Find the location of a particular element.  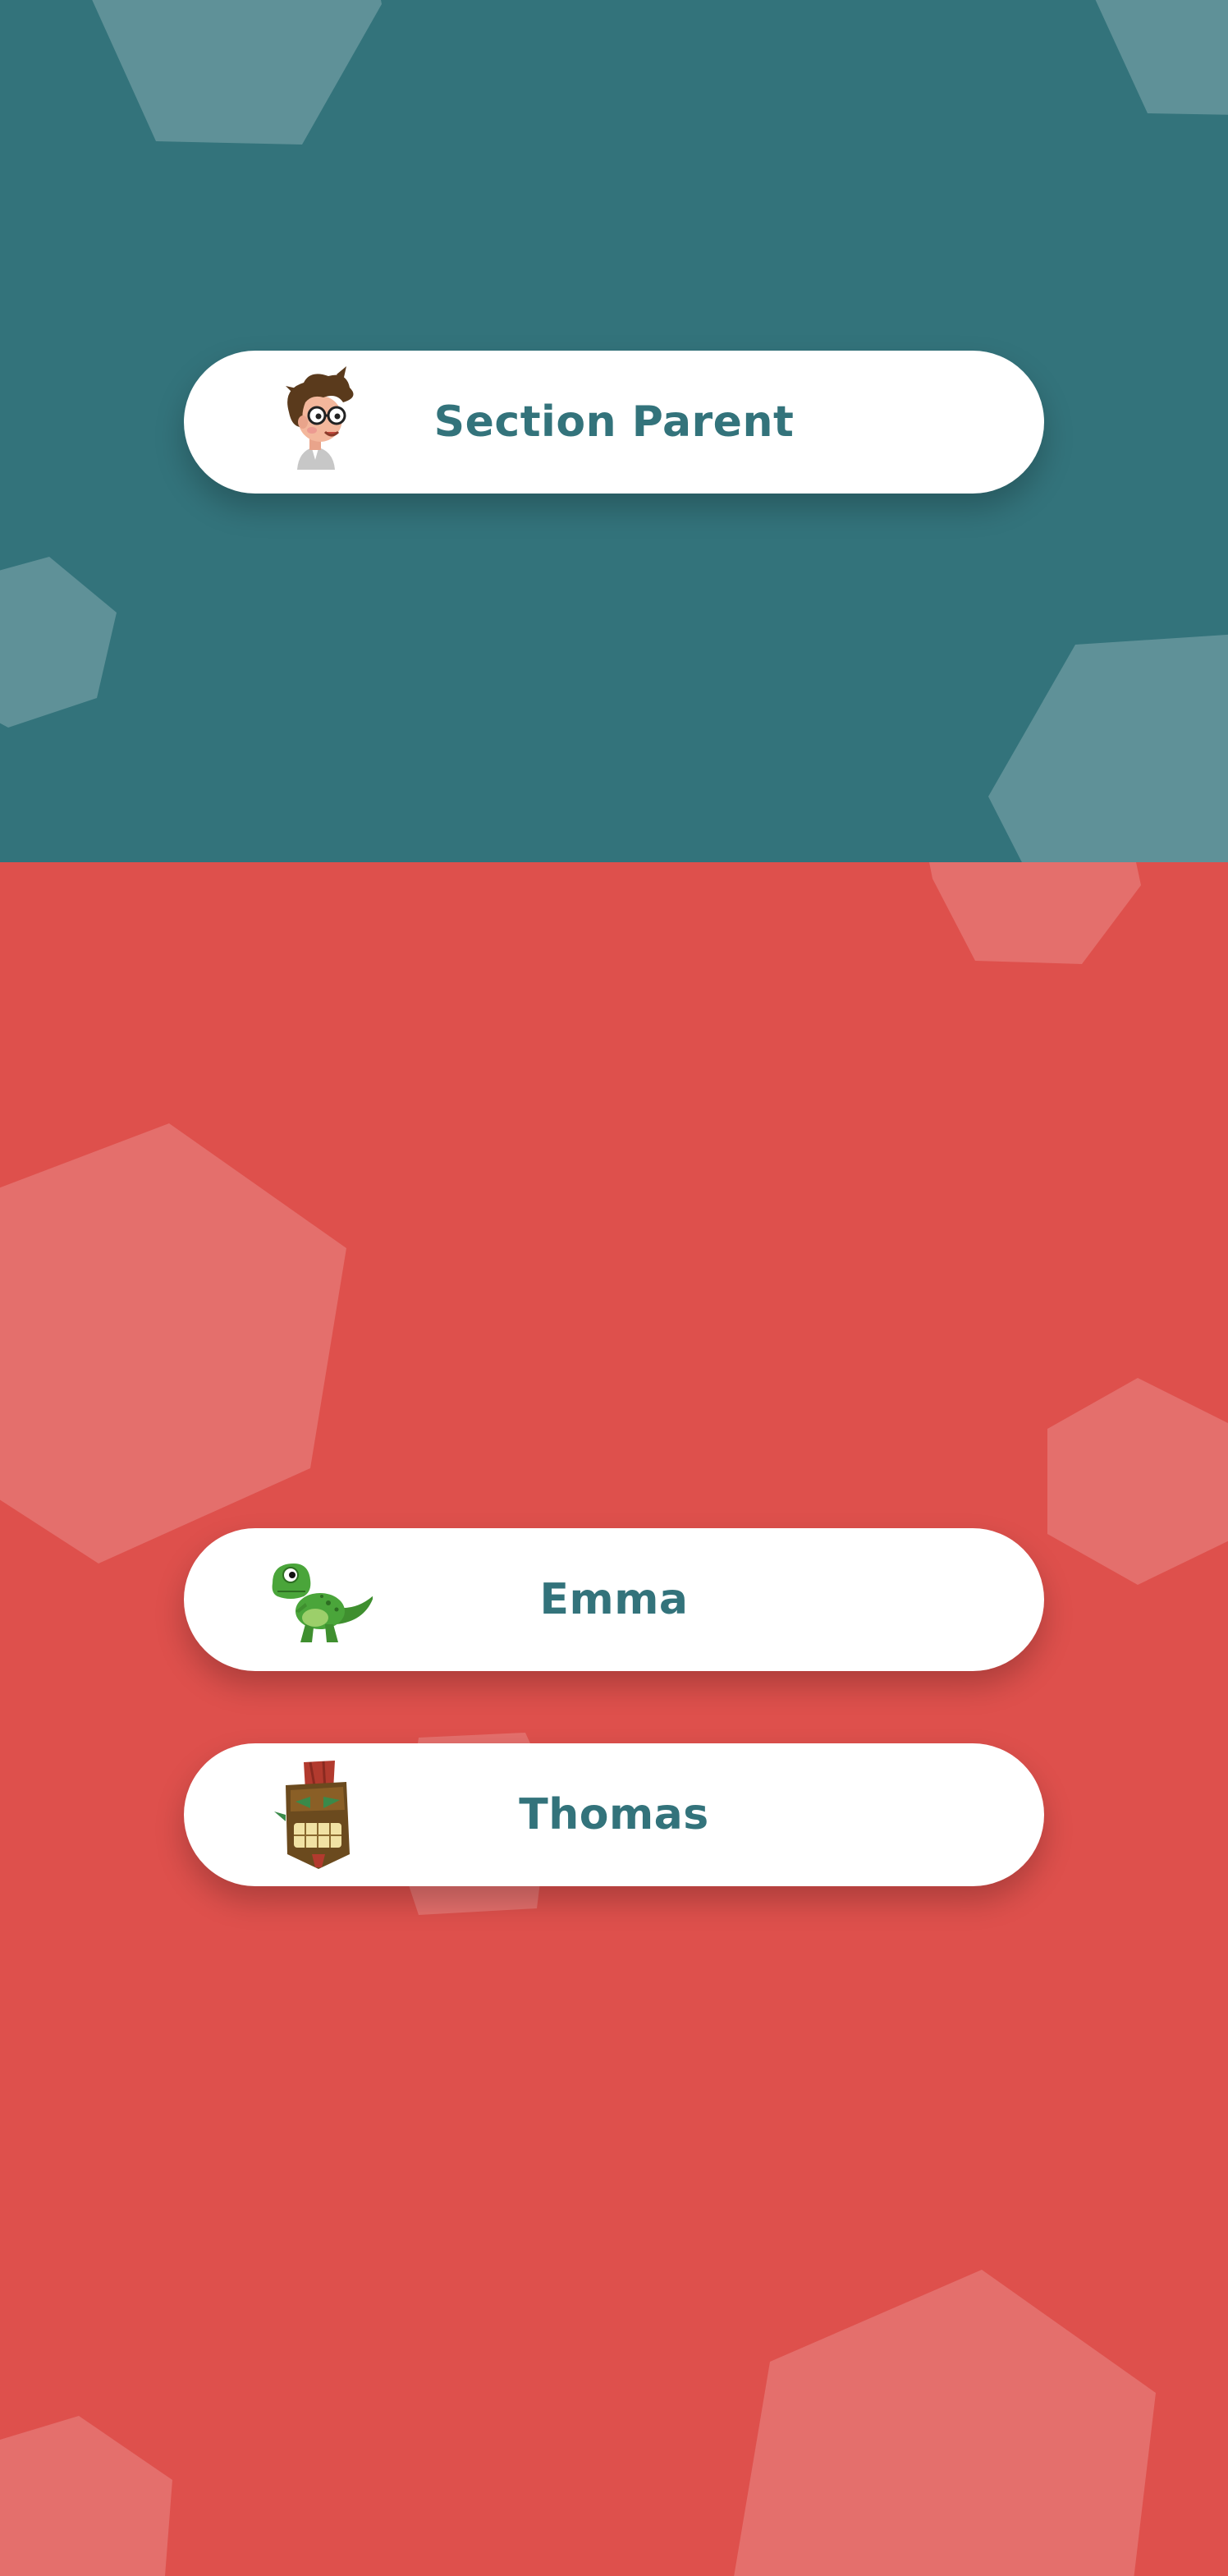

profile-button-emma: Emma is located at coordinates (614, 1599).